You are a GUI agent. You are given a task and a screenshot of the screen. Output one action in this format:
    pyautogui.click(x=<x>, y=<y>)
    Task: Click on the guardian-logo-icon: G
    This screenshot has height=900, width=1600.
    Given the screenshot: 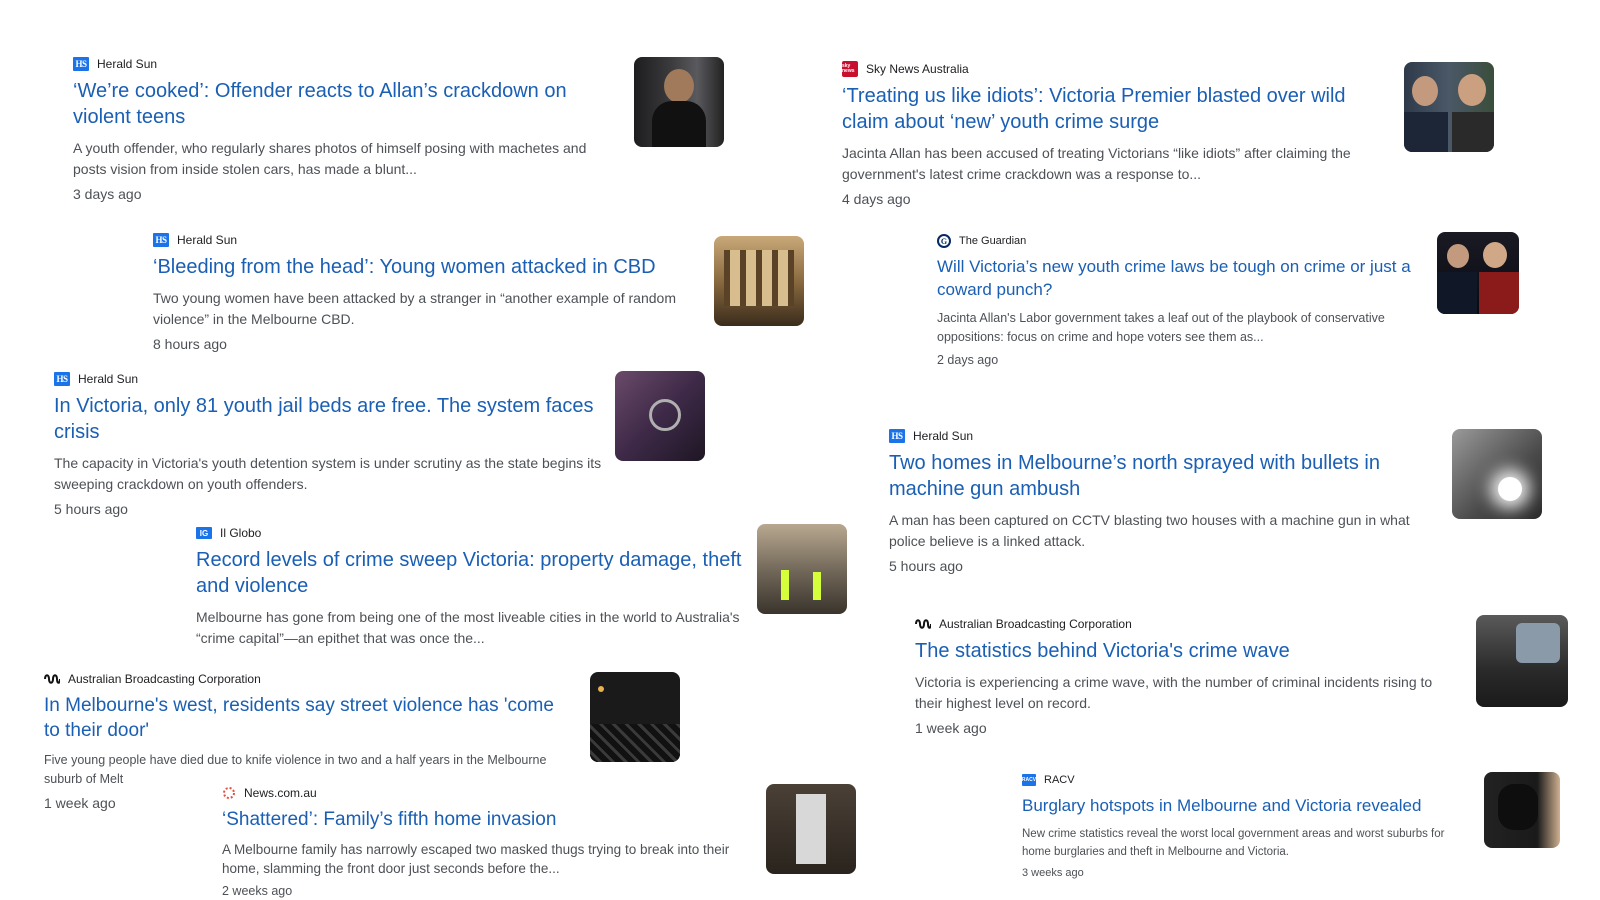 What is the action you would take?
    pyautogui.click(x=944, y=241)
    